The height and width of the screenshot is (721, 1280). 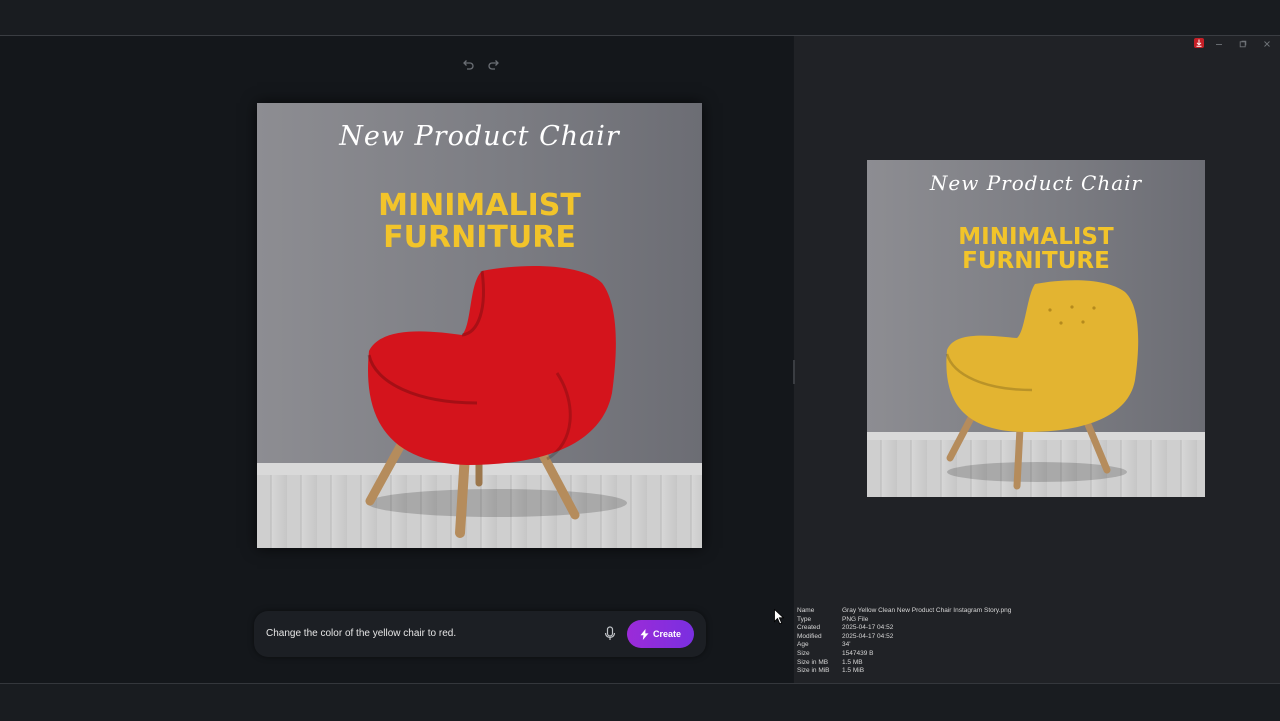 What do you see at coordinates (1042, 385) in the screenshot?
I see `yellow-chair-illustration` at bounding box center [1042, 385].